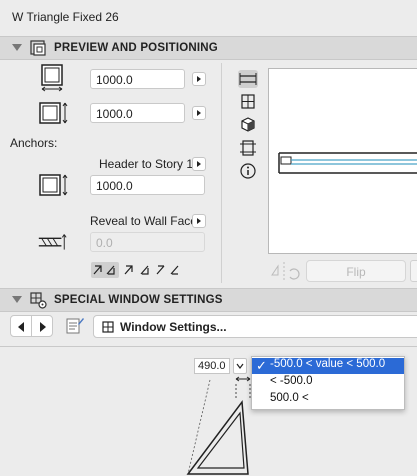 The image size is (417, 476). What do you see at coordinates (347, 163) in the screenshot?
I see `wall-preview-drawing` at bounding box center [347, 163].